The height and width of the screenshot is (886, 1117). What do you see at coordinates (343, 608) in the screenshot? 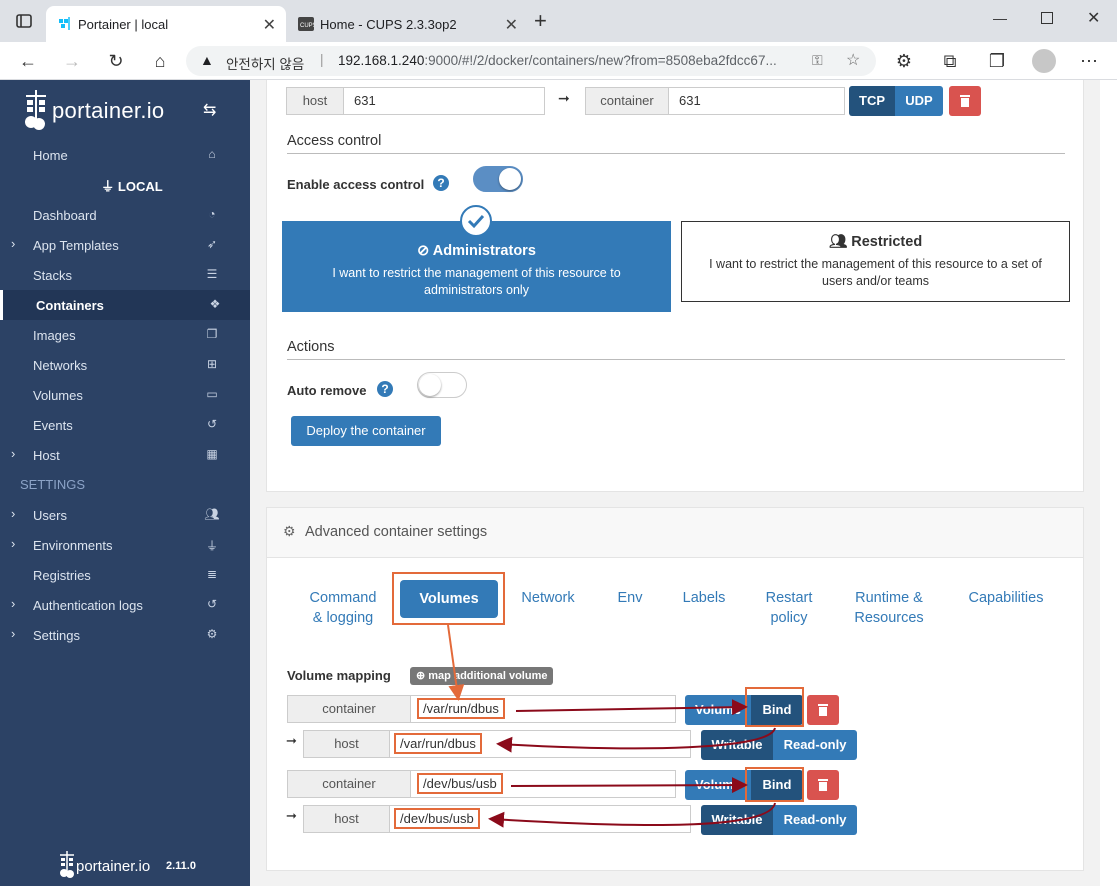
I see `tab-command-logging: Command & logging` at bounding box center [343, 608].